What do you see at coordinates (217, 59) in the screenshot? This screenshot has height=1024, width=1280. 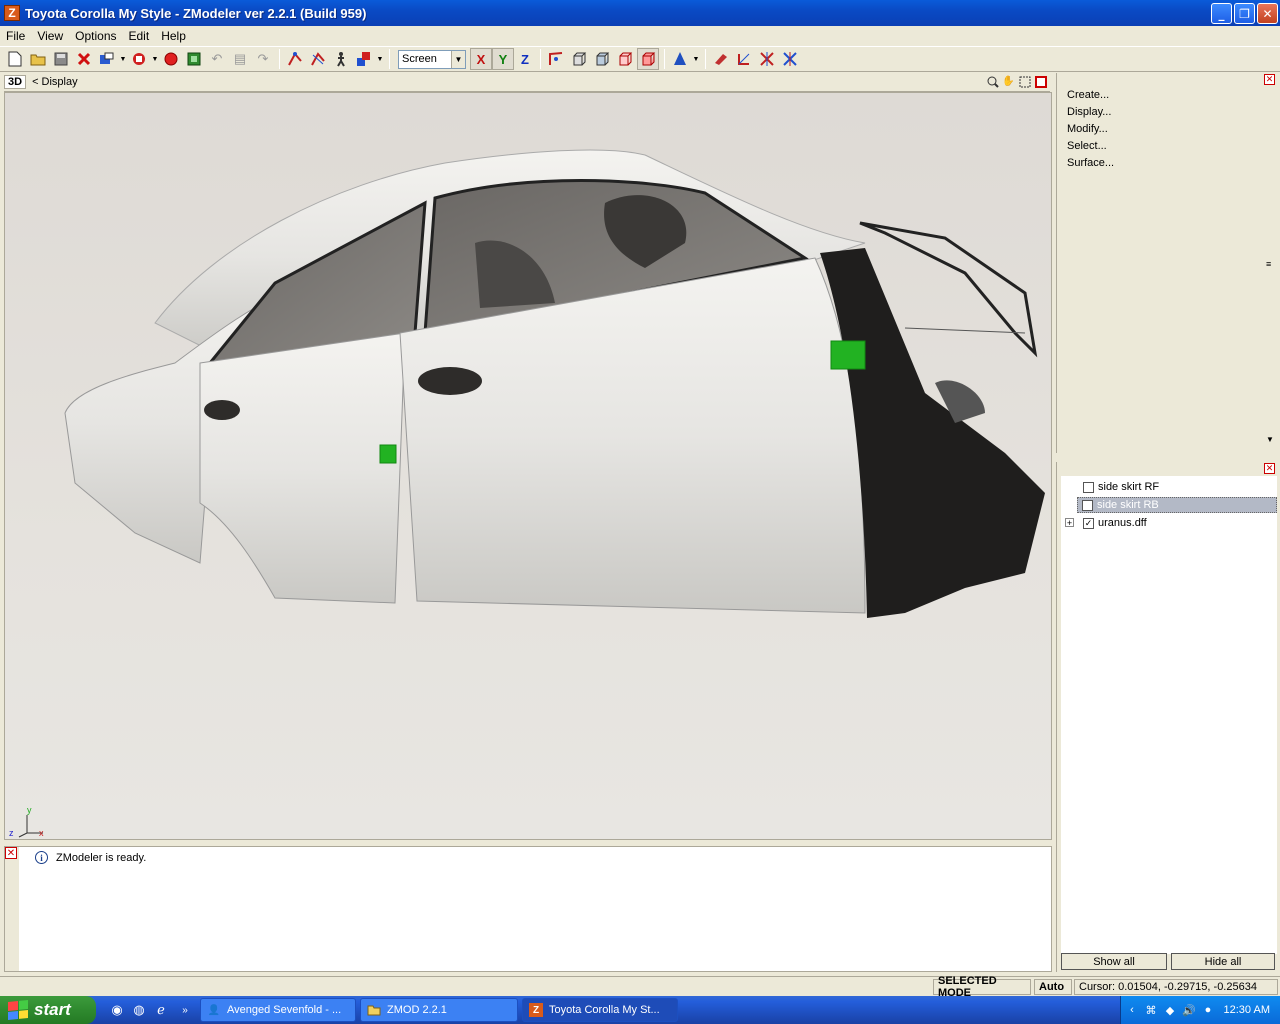 I see `undo-icon: ↶` at bounding box center [217, 59].